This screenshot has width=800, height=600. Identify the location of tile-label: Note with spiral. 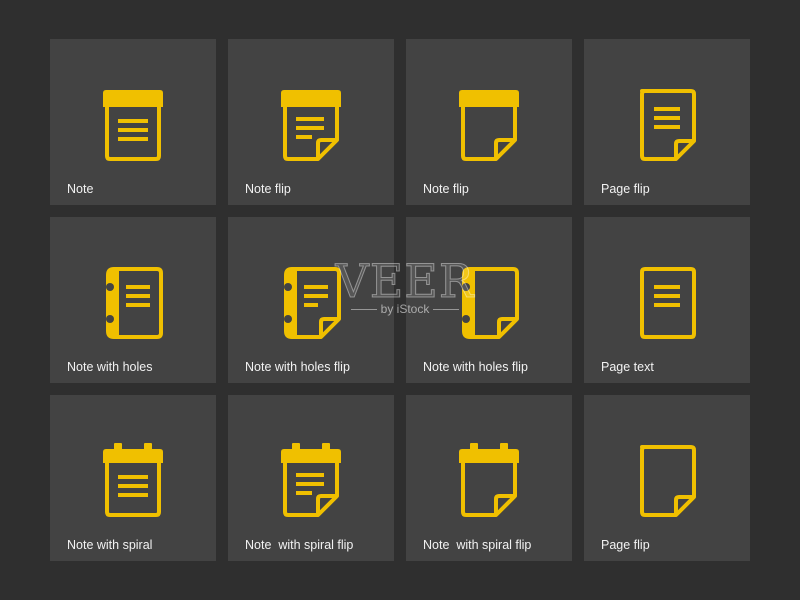
(110, 545).